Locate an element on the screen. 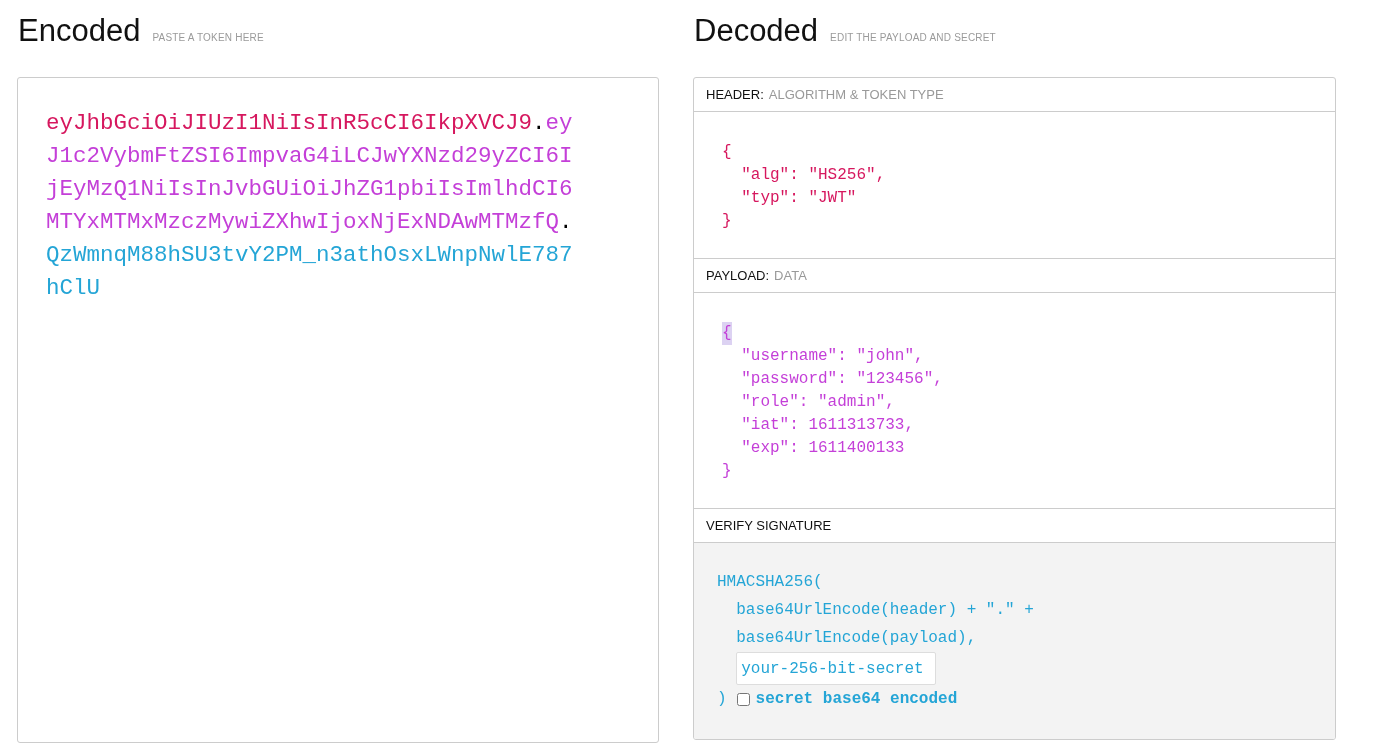 Image resolution: width=1381 pixels, height=751 pixels. code-line: "exp": 1611400133 is located at coordinates (823, 448).